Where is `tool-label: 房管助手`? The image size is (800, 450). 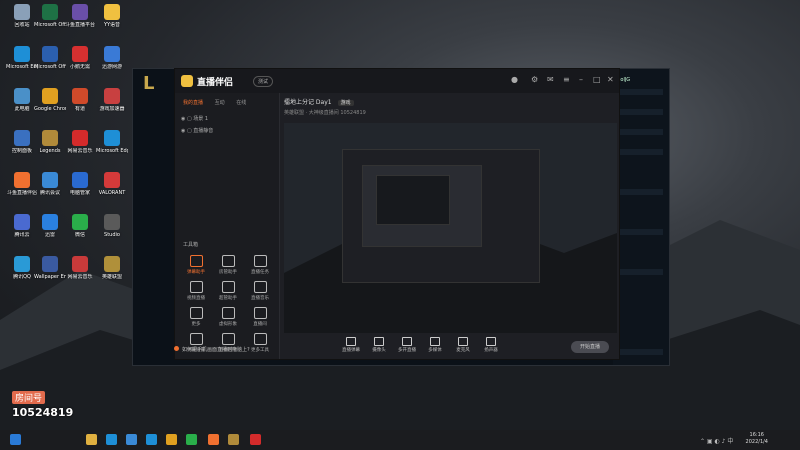 tool-label: 房管助手 is located at coordinates (228, 272).